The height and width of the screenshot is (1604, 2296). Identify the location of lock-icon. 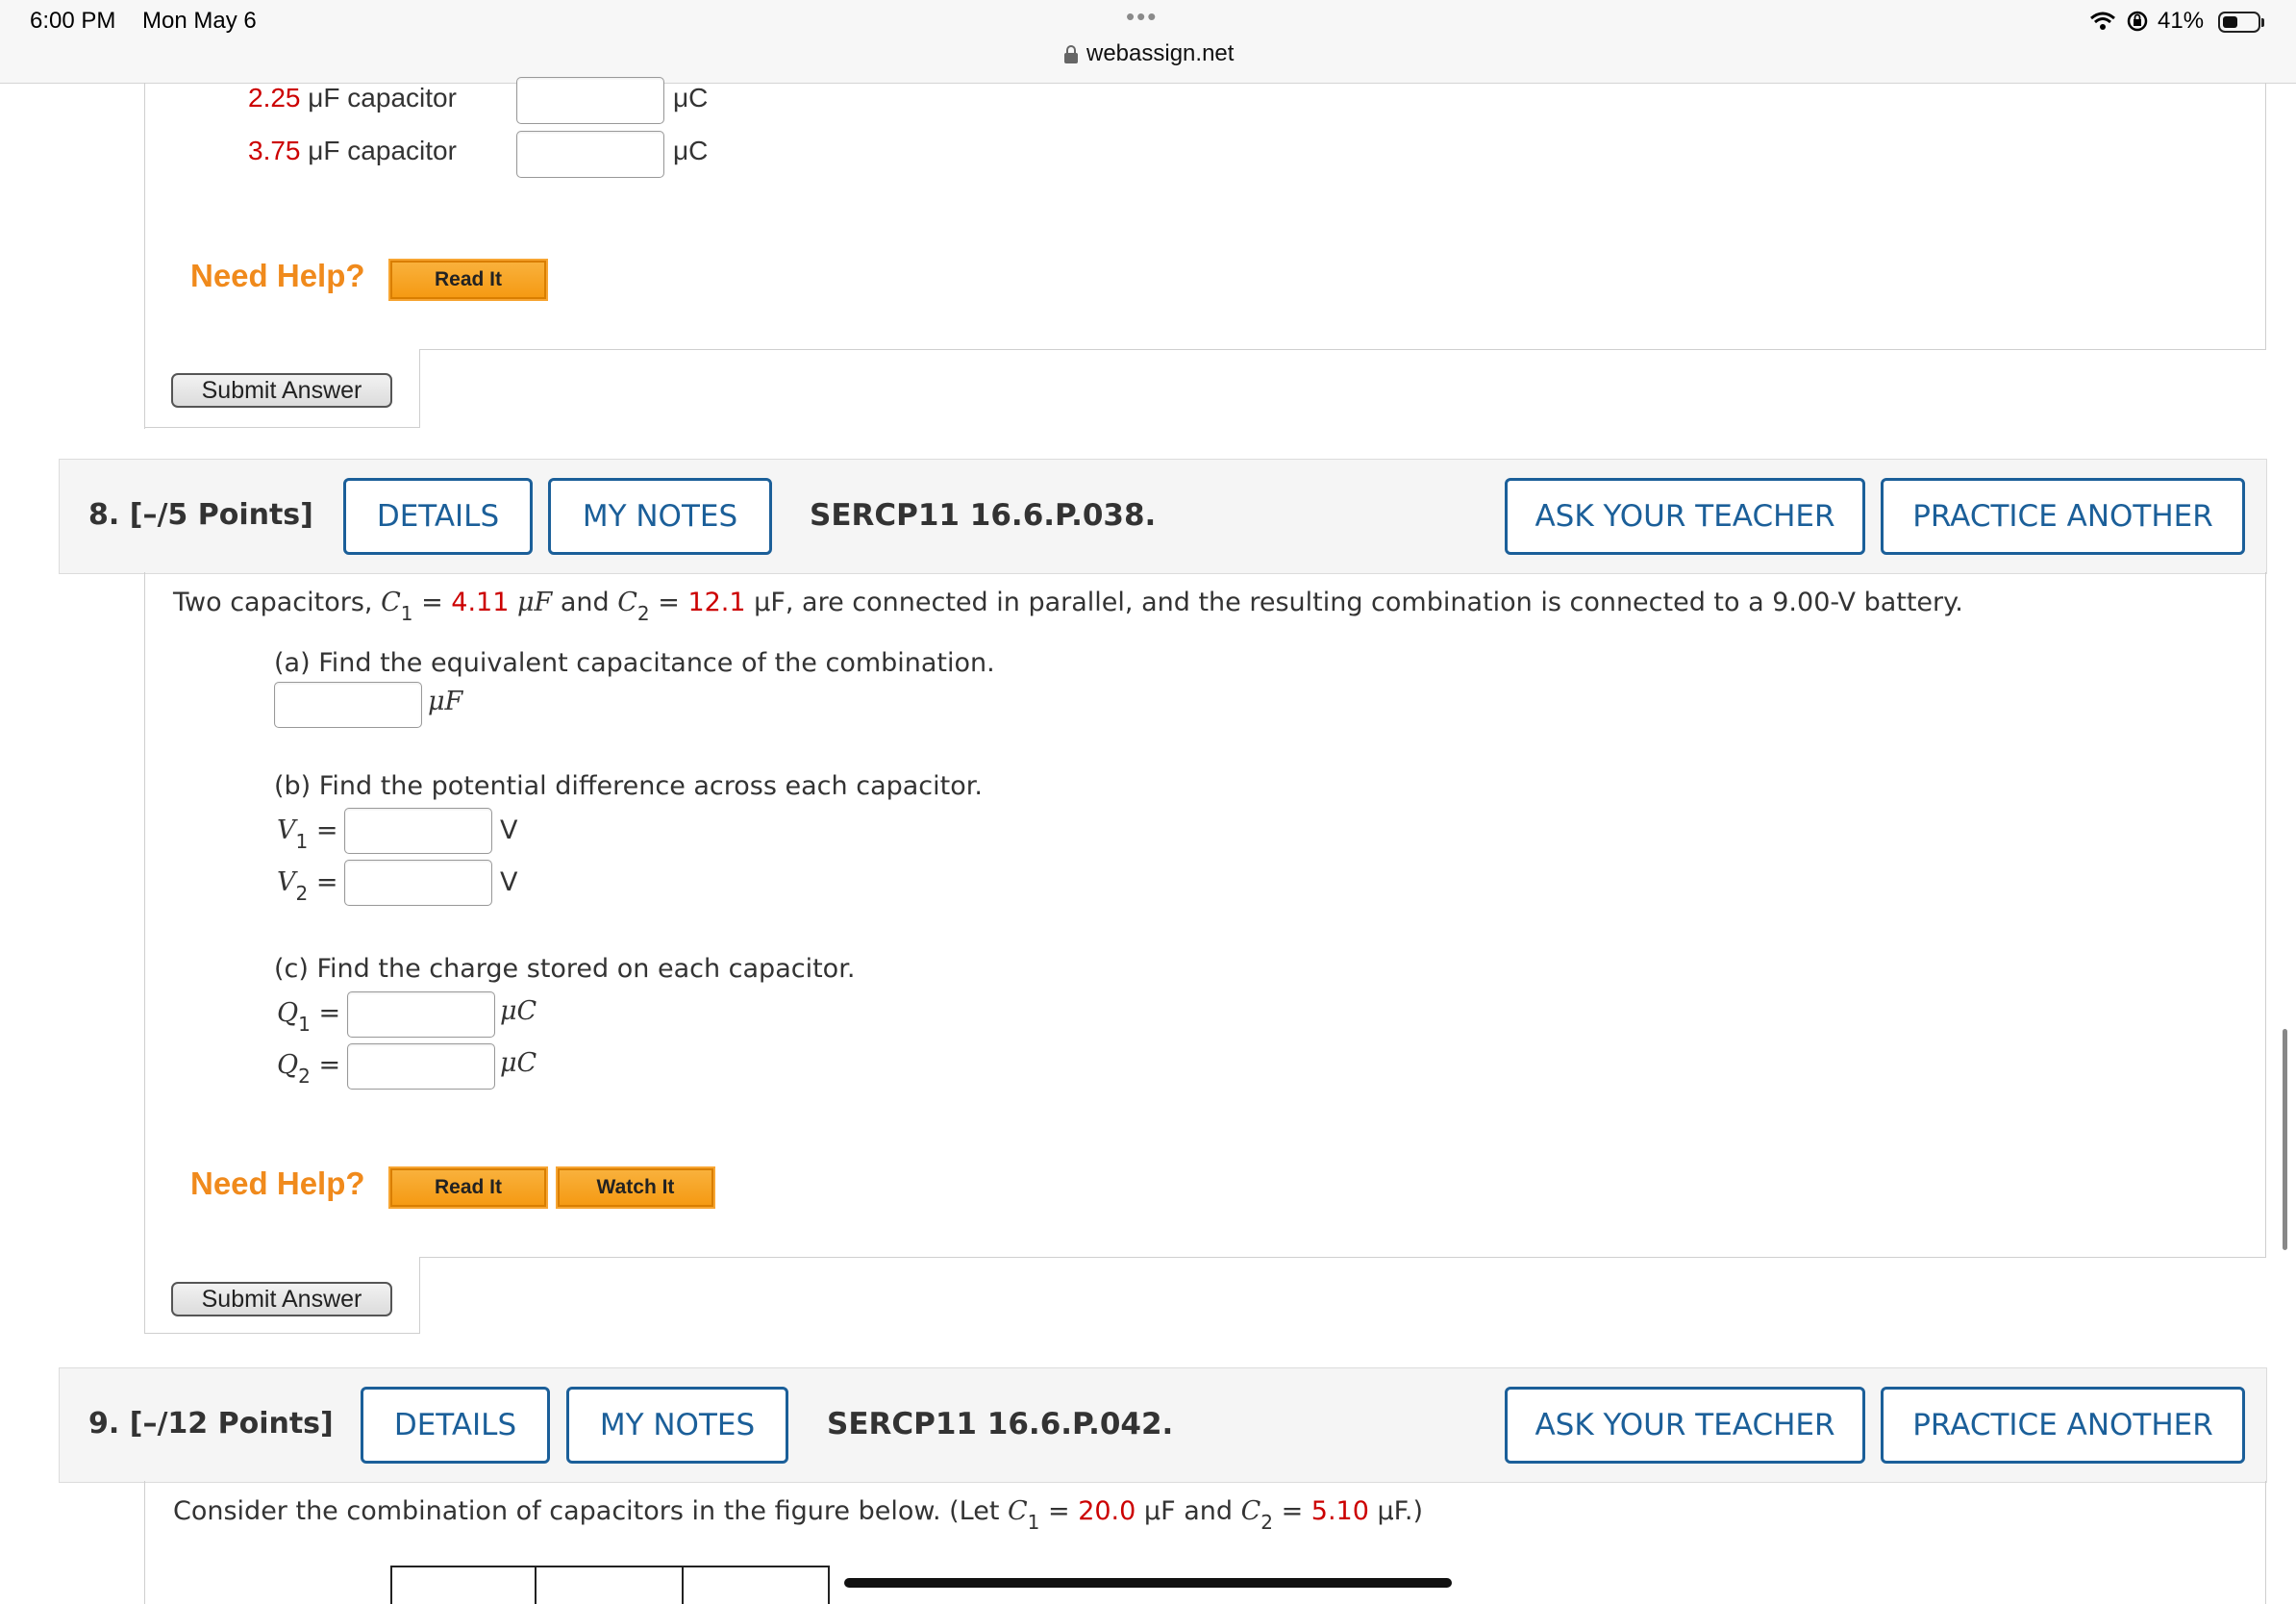
(1071, 54).